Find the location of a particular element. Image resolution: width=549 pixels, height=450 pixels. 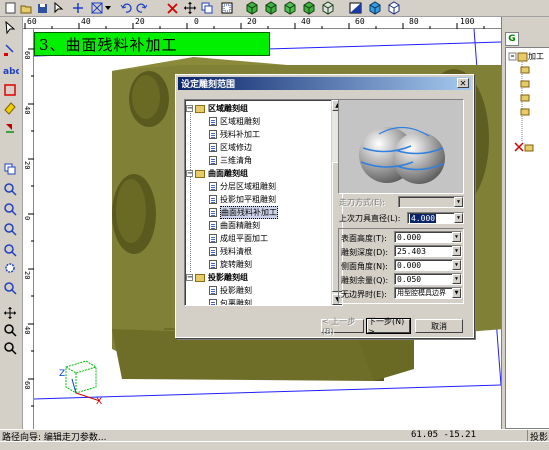

open-icon is located at coordinates (26, 8).